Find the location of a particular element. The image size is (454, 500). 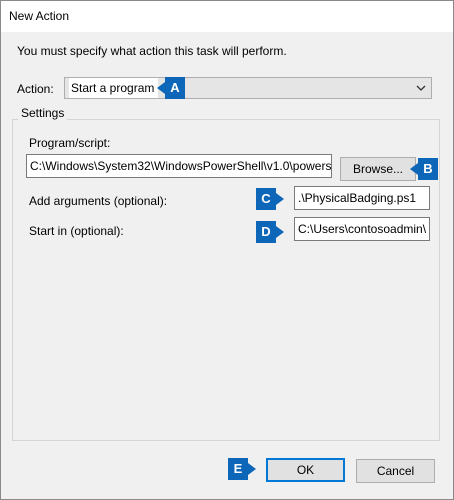

title-bar: New Action is located at coordinates (227, 16).